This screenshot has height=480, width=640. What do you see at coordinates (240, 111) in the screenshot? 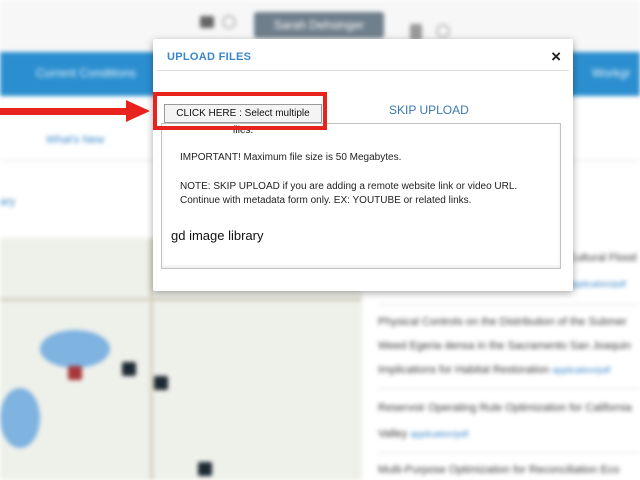
I see `annotation-highlight-box` at bounding box center [240, 111].